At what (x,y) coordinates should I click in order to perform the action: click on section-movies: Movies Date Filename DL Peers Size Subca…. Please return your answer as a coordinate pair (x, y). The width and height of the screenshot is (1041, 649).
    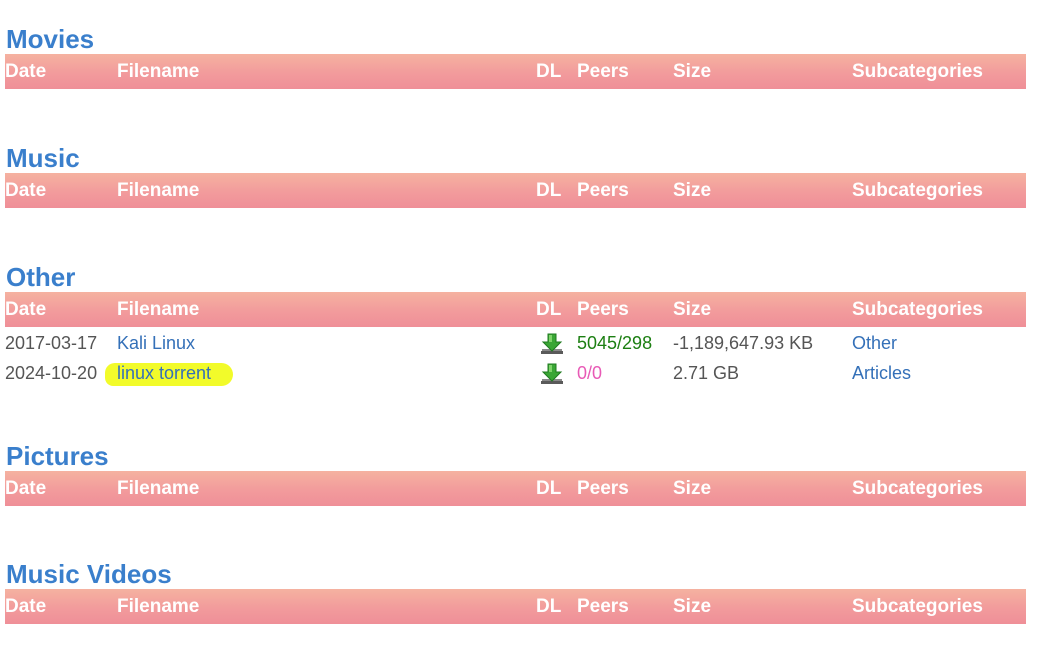
    Looking at the image, I should click on (515, 56).